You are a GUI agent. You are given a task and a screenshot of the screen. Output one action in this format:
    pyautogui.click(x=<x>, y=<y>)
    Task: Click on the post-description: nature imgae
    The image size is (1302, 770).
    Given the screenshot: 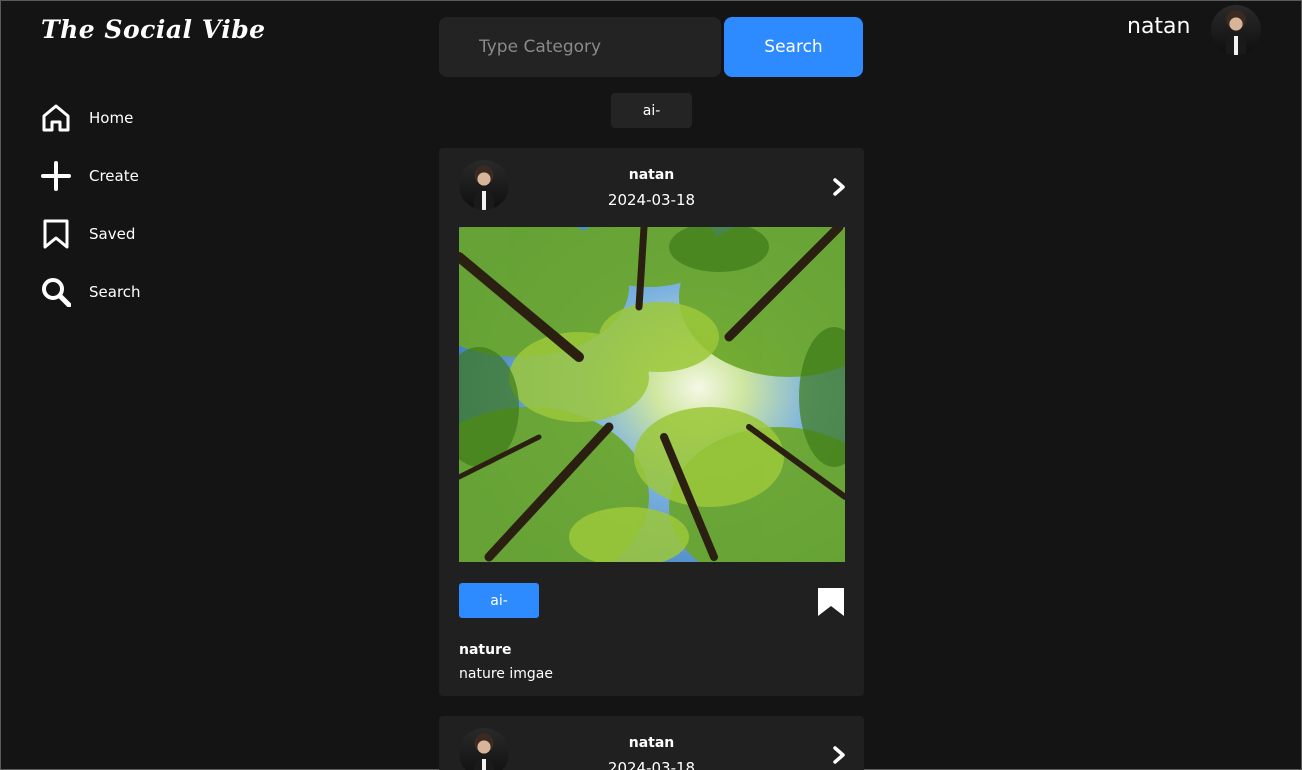 What is the action you would take?
    pyautogui.click(x=506, y=674)
    